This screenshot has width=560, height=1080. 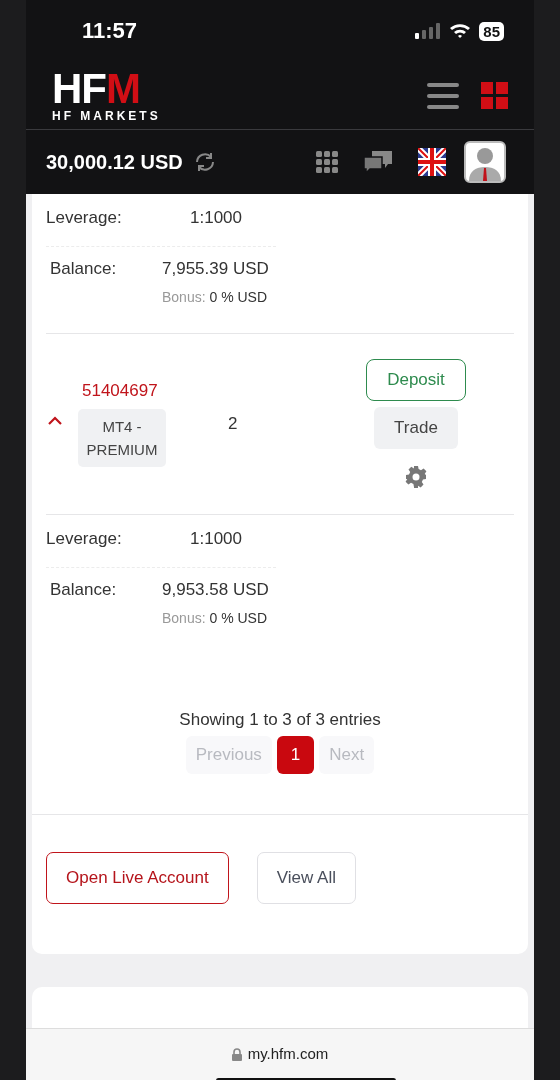 I want to click on account-number: 51404697, so click(x=153, y=391).